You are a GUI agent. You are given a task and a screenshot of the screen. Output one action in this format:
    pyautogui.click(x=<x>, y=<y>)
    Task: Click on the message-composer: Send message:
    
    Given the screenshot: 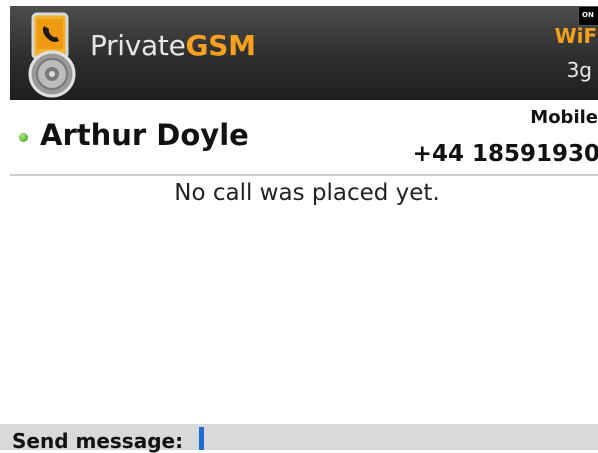 What is the action you would take?
    pyautogui.click(x=299, y=438)
    